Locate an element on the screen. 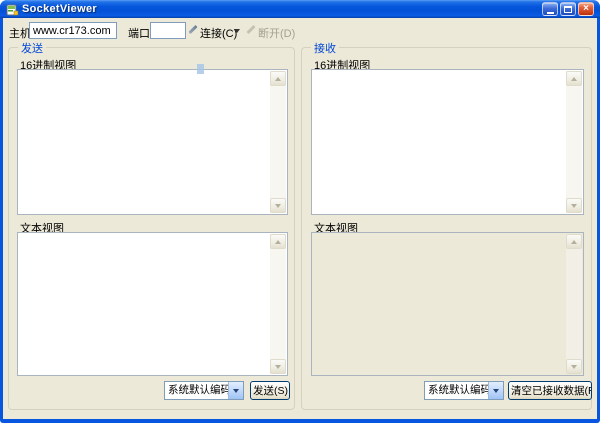 The height and width of the screenshot is (423, 600). send-encoding-select: 系统默认编码页 is located at coordinates (204, 390).